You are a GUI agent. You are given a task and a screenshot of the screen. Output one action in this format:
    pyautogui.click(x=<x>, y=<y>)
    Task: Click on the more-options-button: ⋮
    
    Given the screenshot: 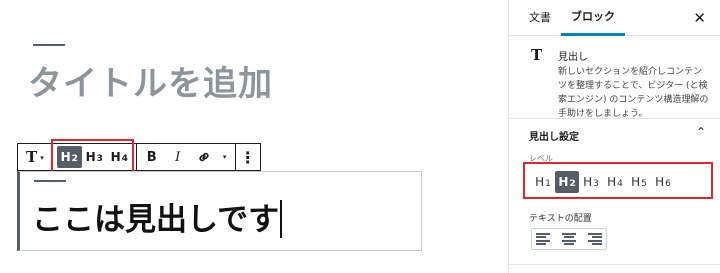 What is the action you would take?
    pyautogui.click(x=248, y=157)
    